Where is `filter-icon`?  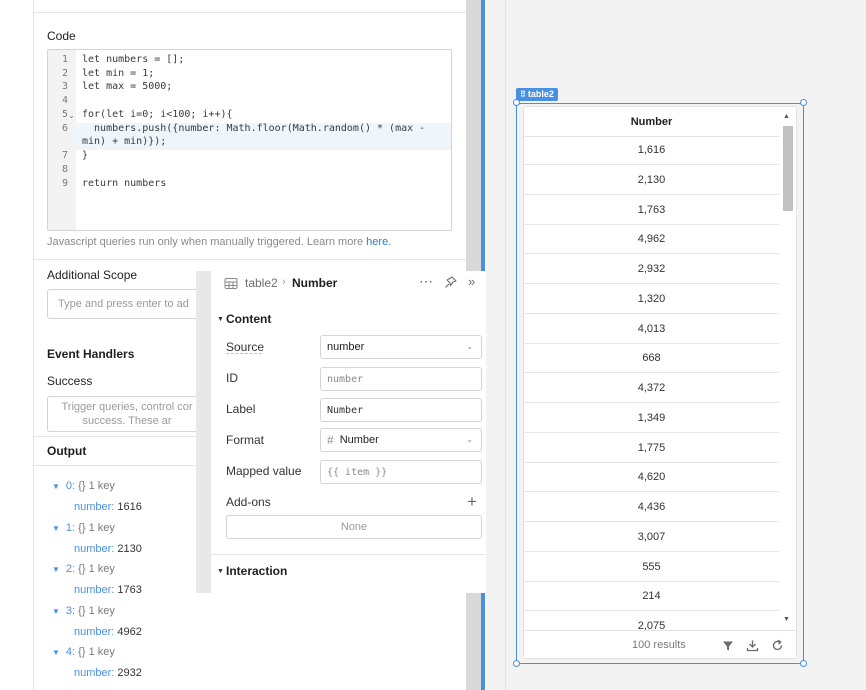 filter-icon is located at coordinates (728, 646).